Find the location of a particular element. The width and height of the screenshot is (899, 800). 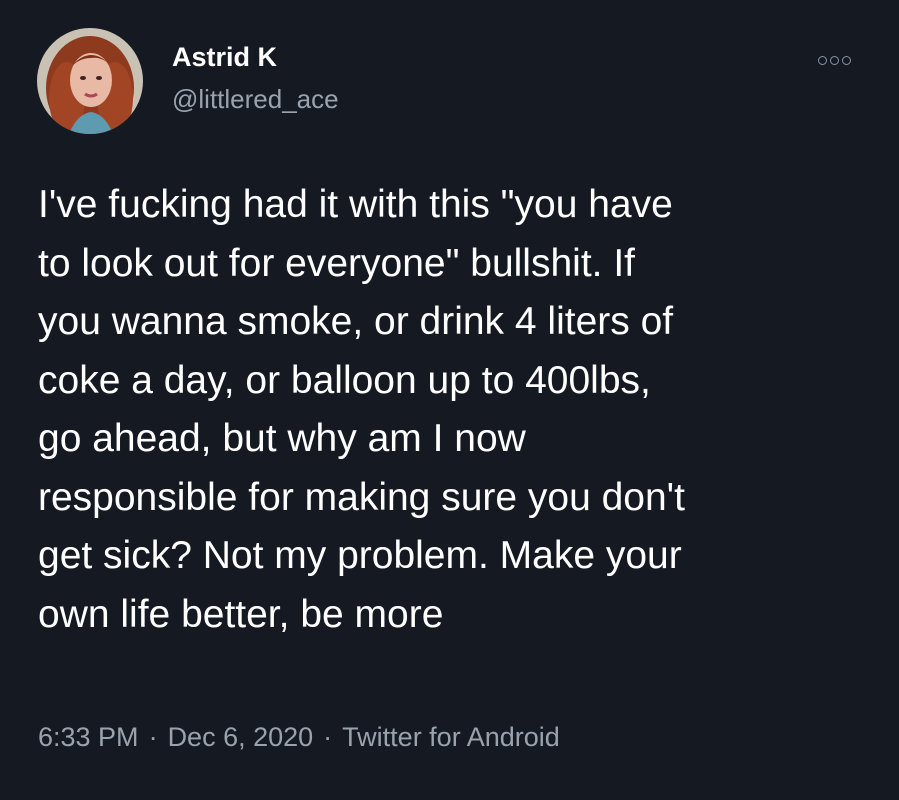

tweet-text-line: go ahead, but why am I now is located at coordinates (282, 438).